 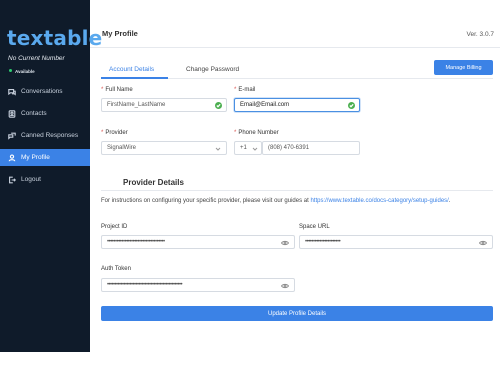 I want to click on tab-change-password: Change Password, so click(x=212, y=69).